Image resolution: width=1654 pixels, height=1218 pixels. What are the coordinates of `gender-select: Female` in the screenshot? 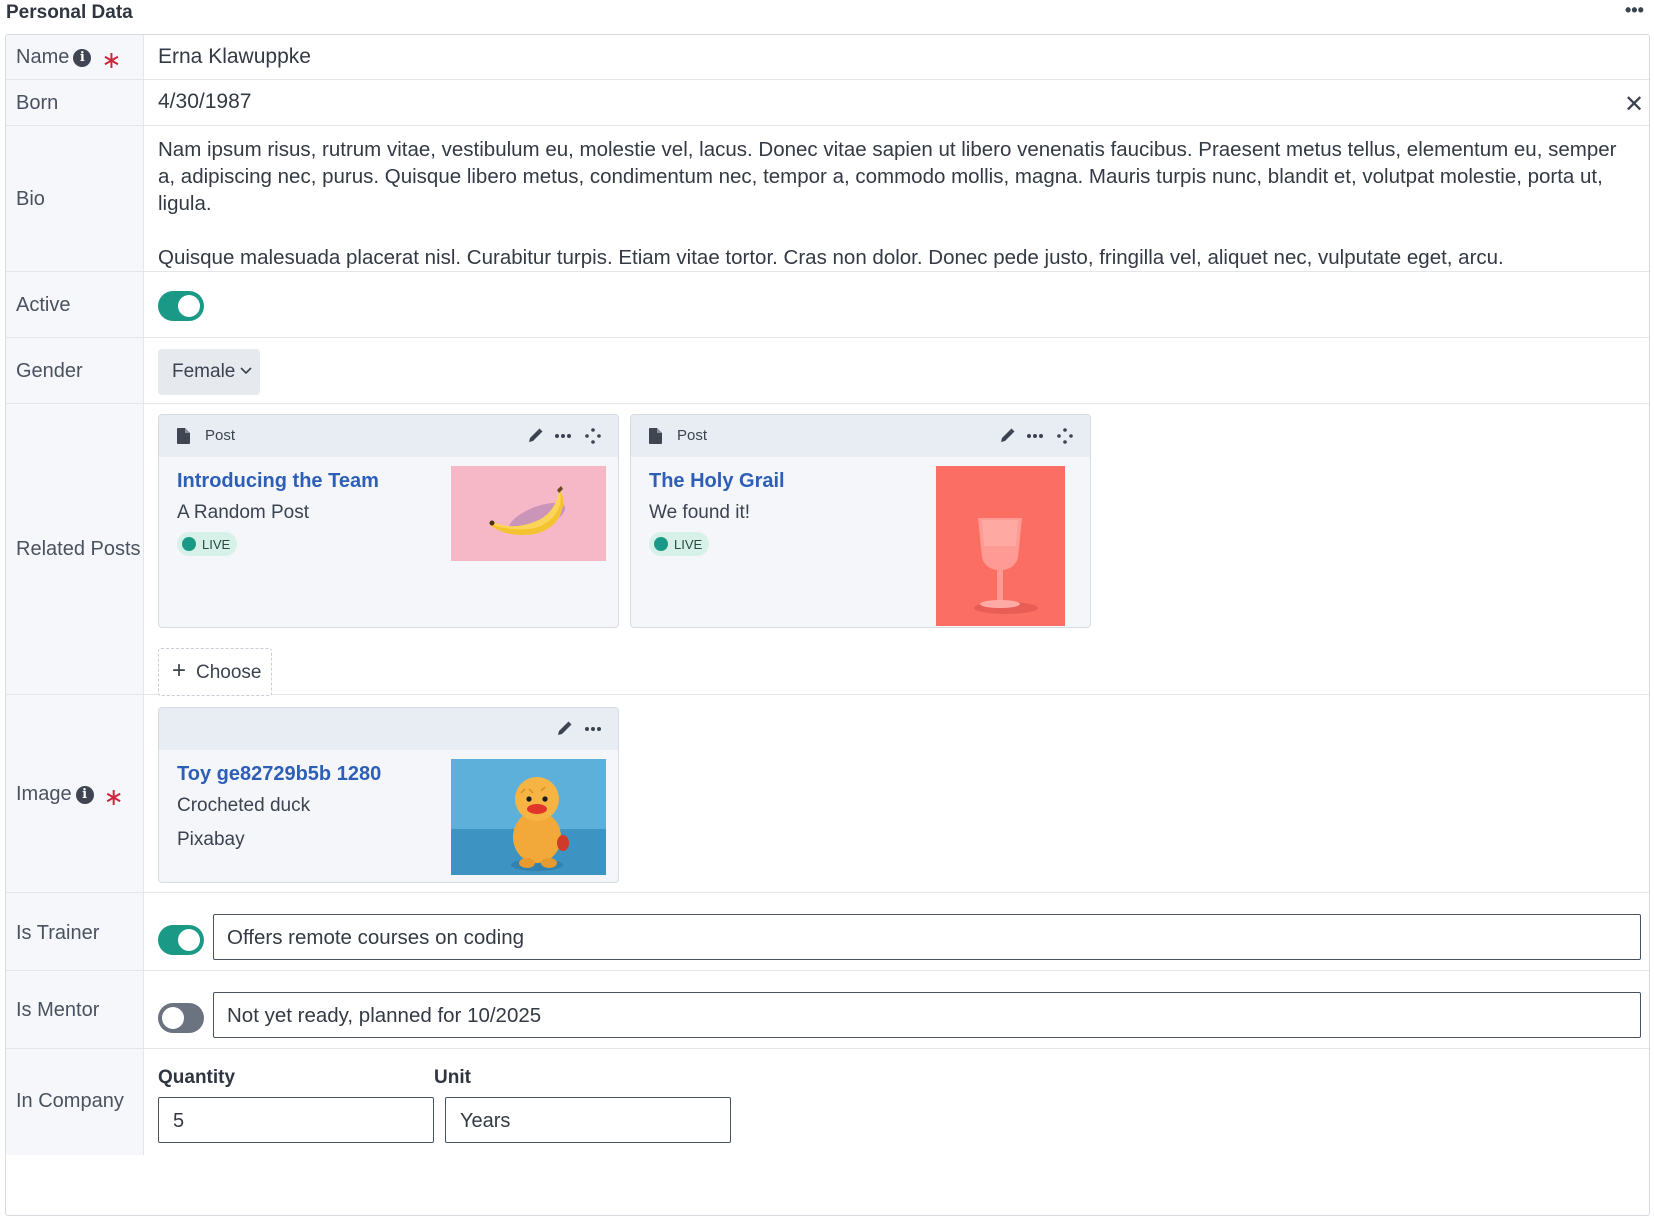 It's located at (209, 372).